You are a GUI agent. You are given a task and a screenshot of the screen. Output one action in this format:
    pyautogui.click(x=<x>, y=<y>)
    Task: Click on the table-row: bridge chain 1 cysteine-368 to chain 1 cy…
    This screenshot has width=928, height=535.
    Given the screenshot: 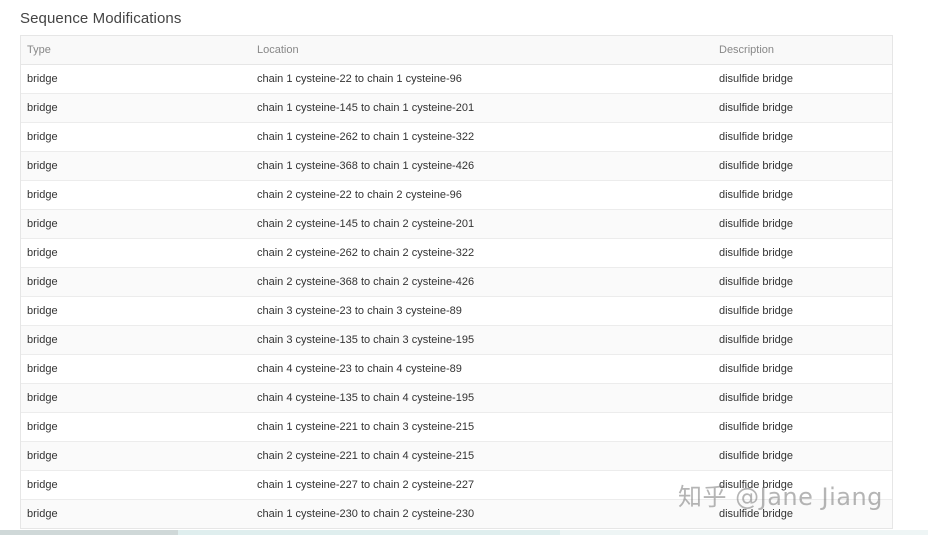 What is the action you would take?
    pyautogui.click(x=456, y=166)
    